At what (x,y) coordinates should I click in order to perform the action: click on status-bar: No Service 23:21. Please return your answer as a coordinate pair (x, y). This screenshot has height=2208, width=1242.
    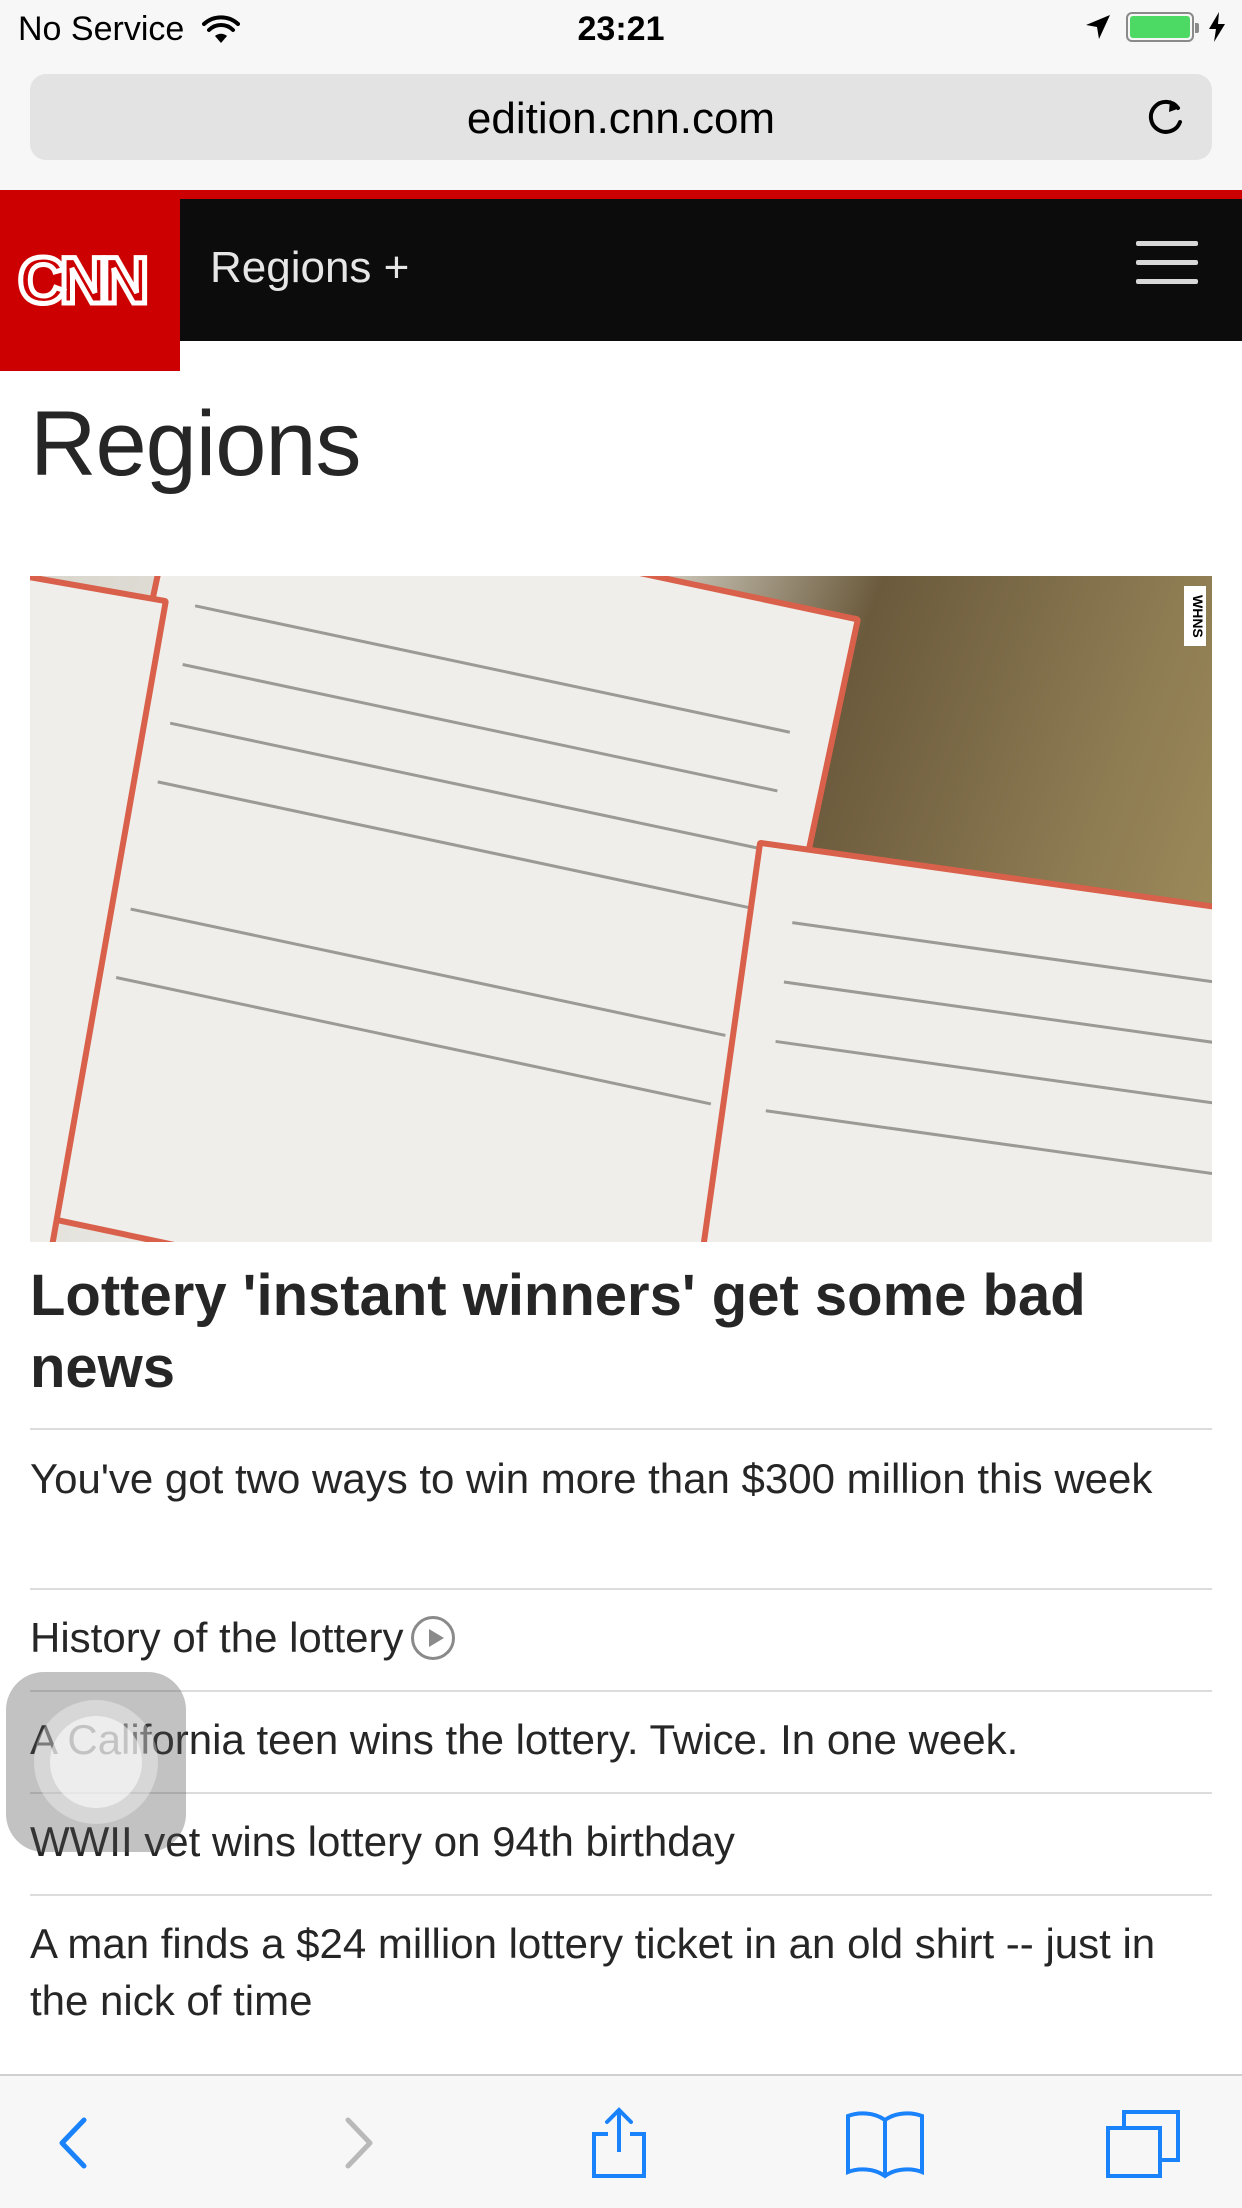
    Looking at the image, I should click on (621, 31).